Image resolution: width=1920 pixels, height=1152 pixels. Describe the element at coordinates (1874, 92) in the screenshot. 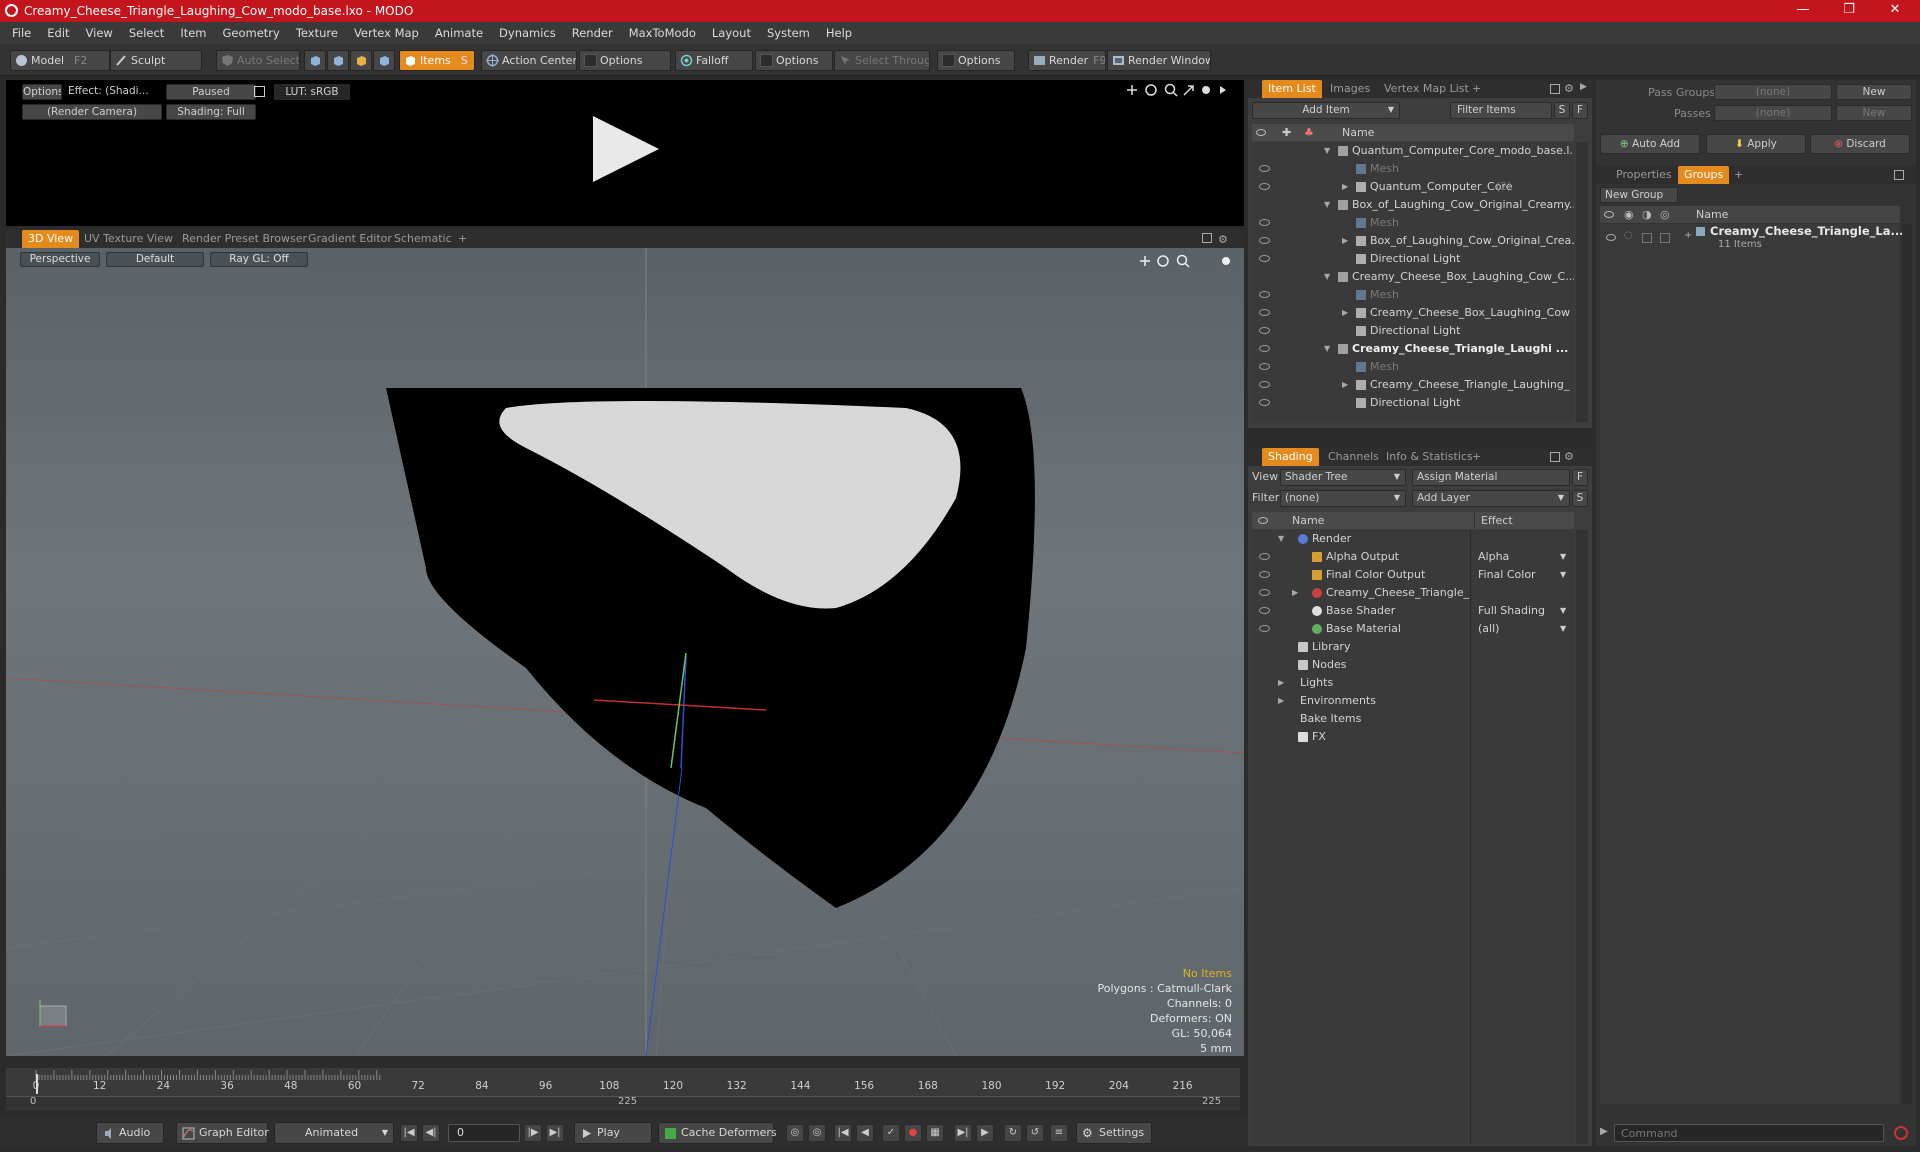

I see `new-pass-group-button: New` at that location.